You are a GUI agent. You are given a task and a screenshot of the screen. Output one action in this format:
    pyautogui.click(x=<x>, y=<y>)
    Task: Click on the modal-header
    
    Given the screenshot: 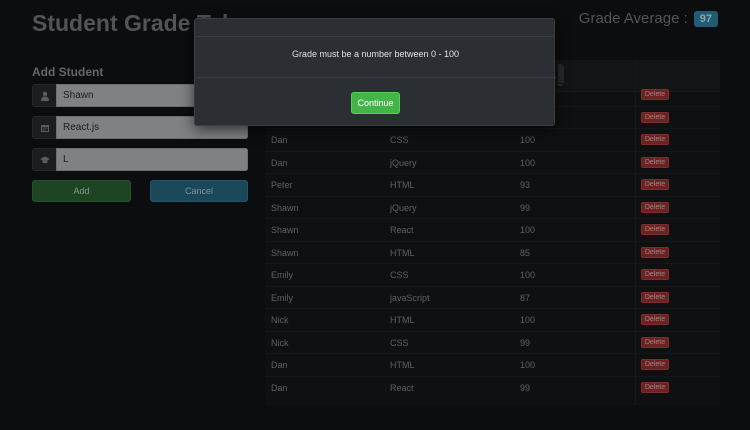 What is the action you would take?
    pyautogui.click(x=374, y=28)
    